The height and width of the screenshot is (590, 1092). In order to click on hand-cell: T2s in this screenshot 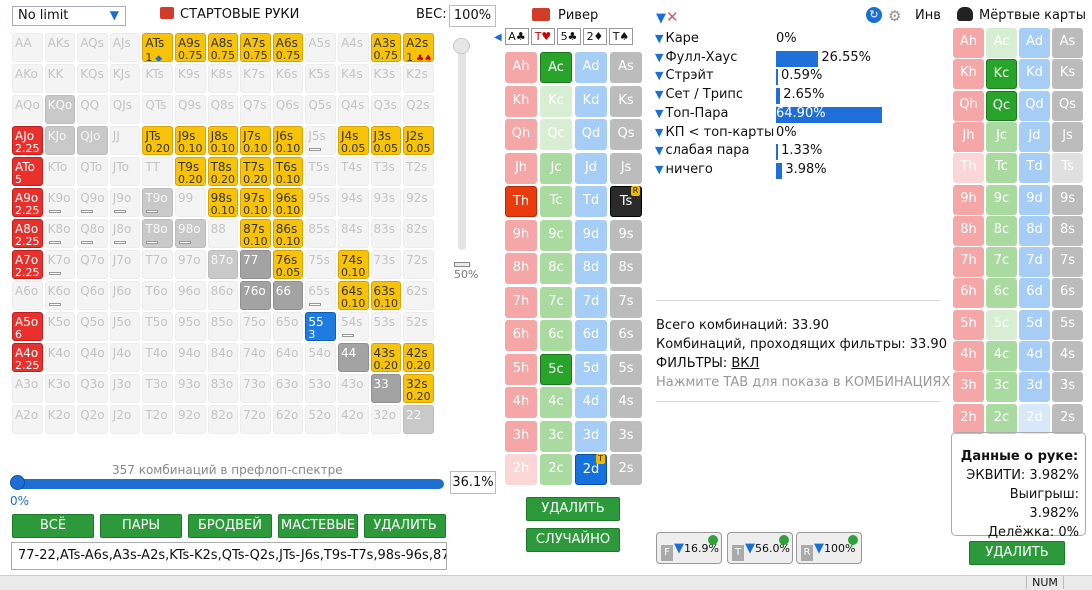, I will do `click(418, 171)`.